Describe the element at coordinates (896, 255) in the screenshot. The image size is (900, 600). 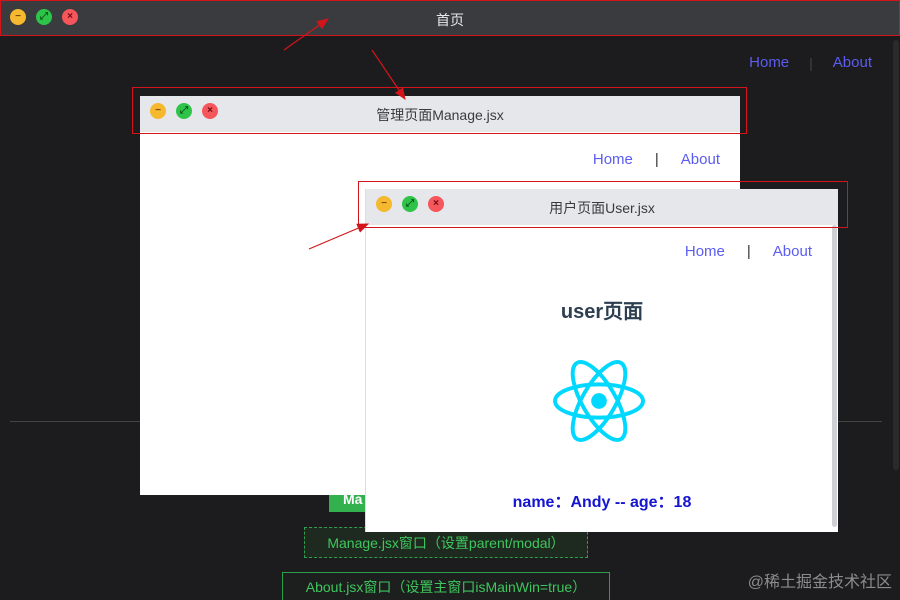
I see `main-scrollbar` at that location.